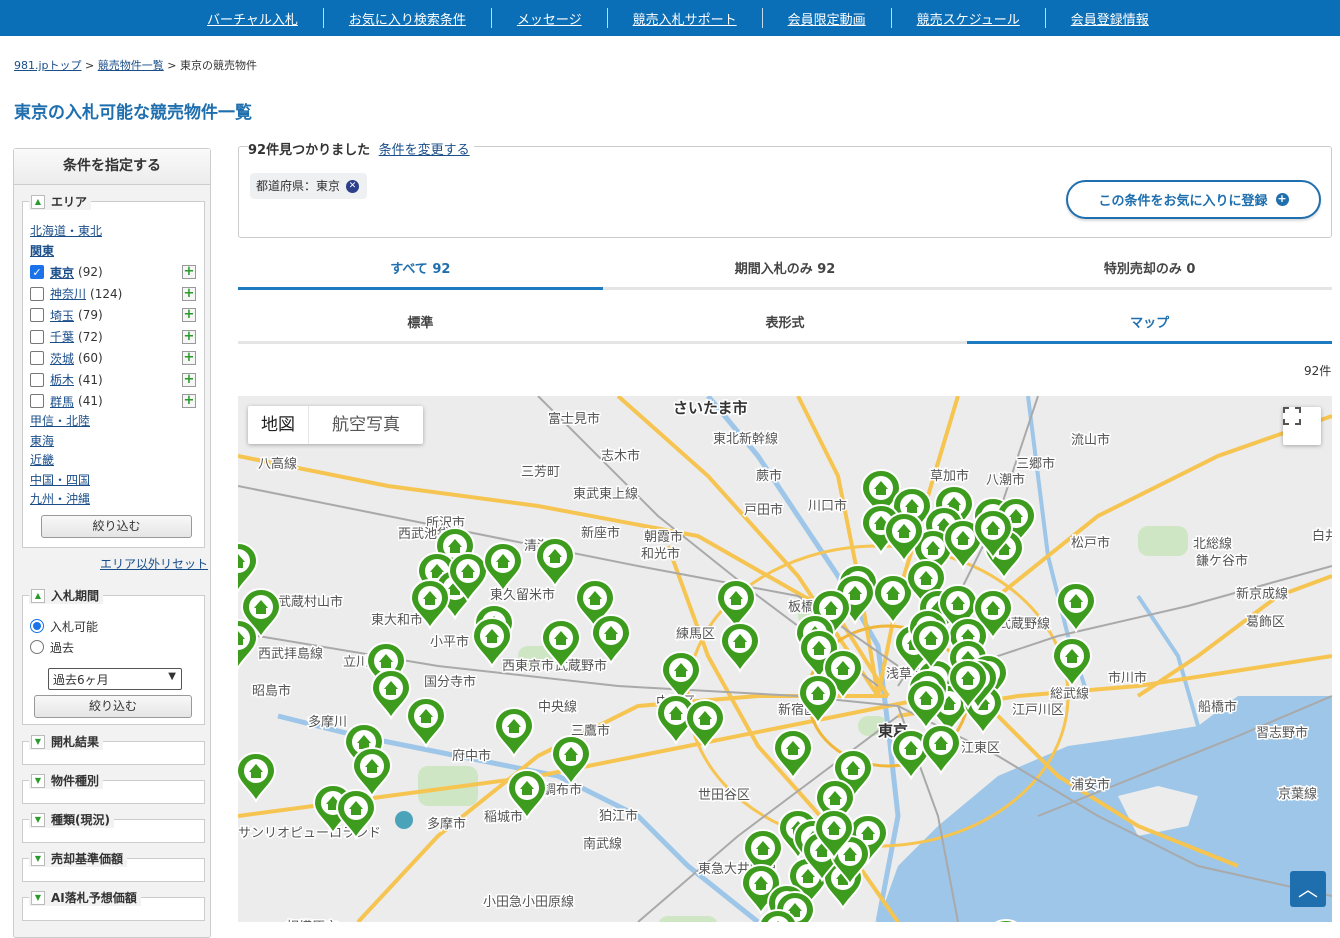  I want to click on collapsed-panel-label: AI落札予想価額, so click(94, 898).